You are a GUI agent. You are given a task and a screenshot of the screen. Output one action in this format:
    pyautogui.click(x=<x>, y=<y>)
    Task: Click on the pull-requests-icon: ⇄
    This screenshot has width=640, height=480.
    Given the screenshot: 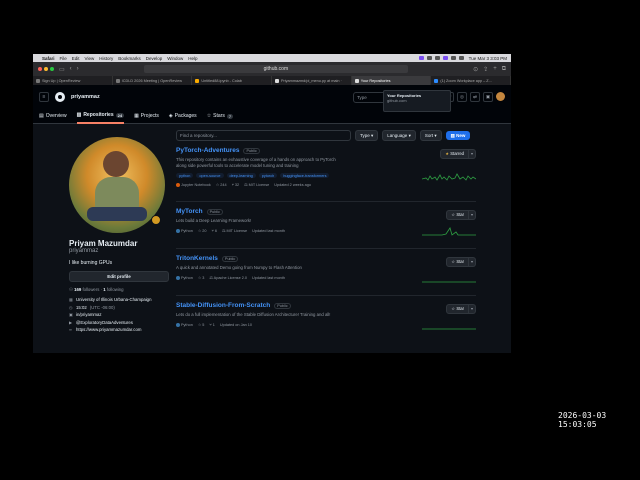 What is the action you would take?
    pyautogui.click(x=475, y=97)
    